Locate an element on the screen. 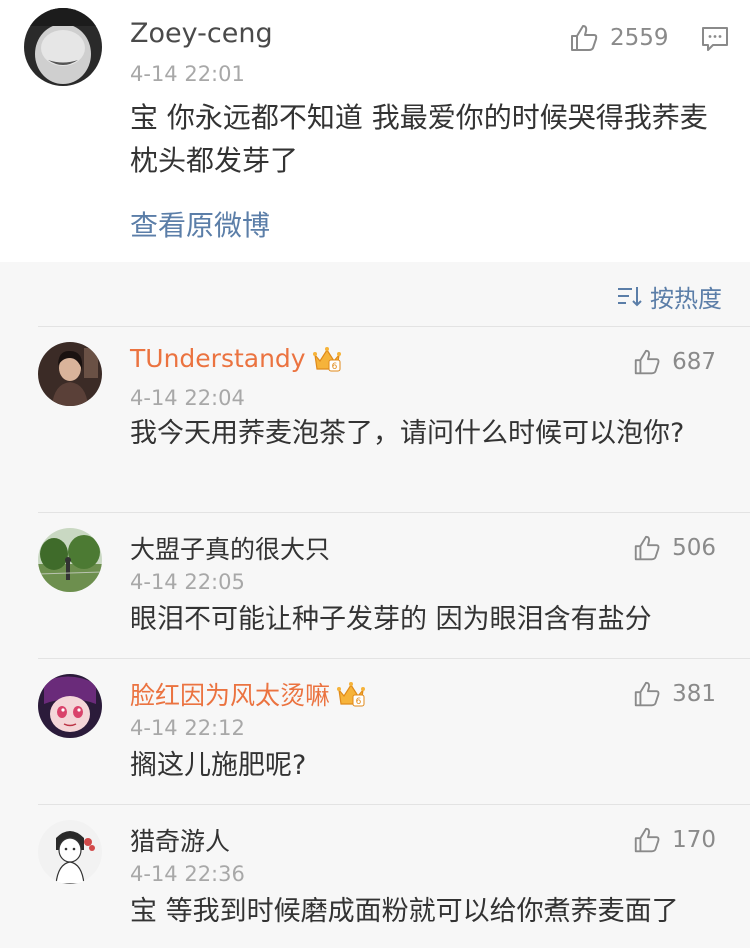  commenter-name-text: TUnderstandy is located at coordinates (218, 358).